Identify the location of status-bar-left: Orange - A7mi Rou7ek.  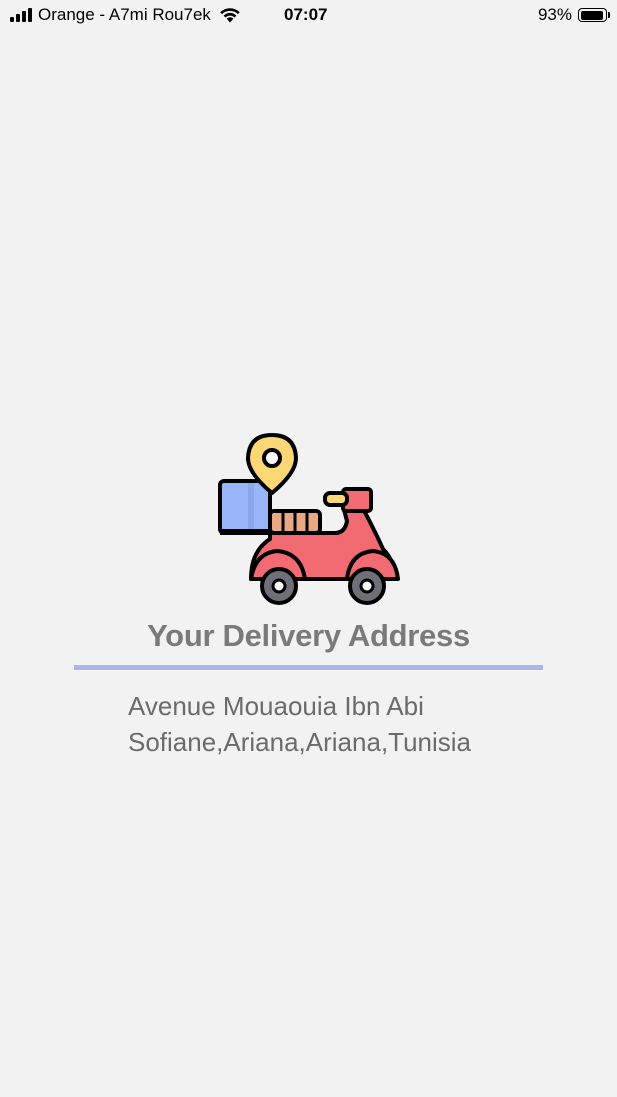
(125, 15).